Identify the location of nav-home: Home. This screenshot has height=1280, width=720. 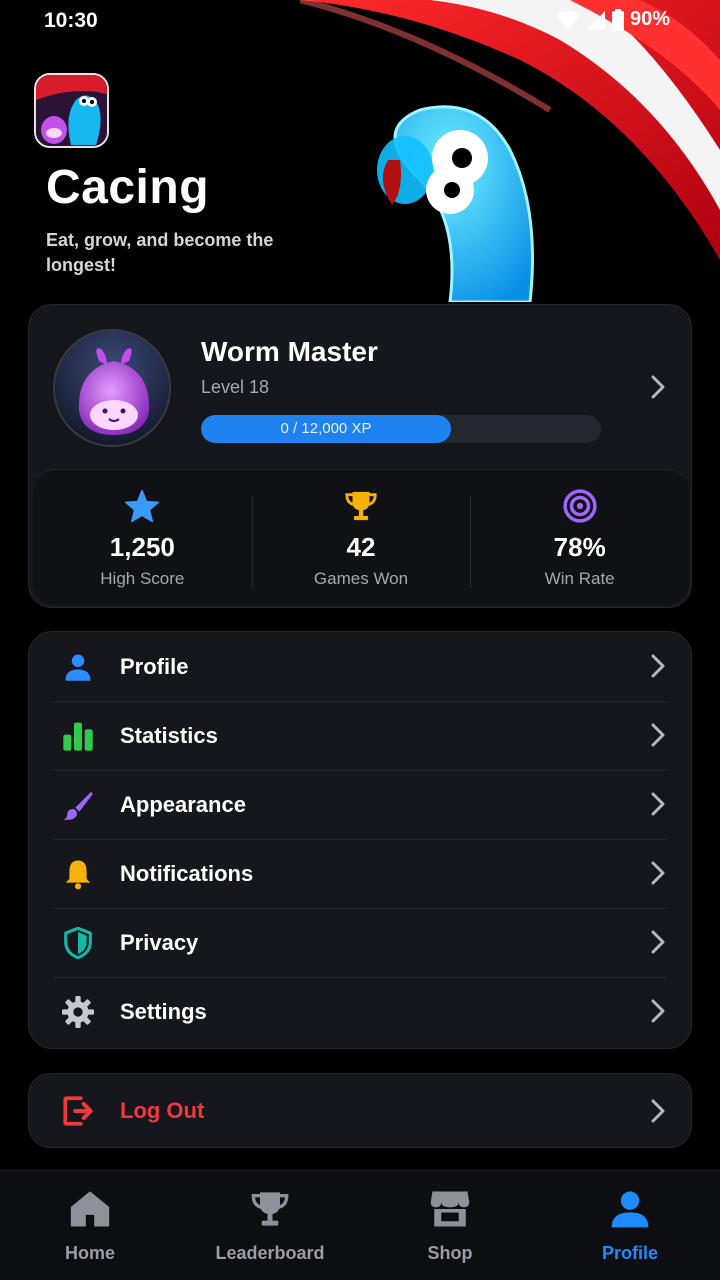
(90, 1225).